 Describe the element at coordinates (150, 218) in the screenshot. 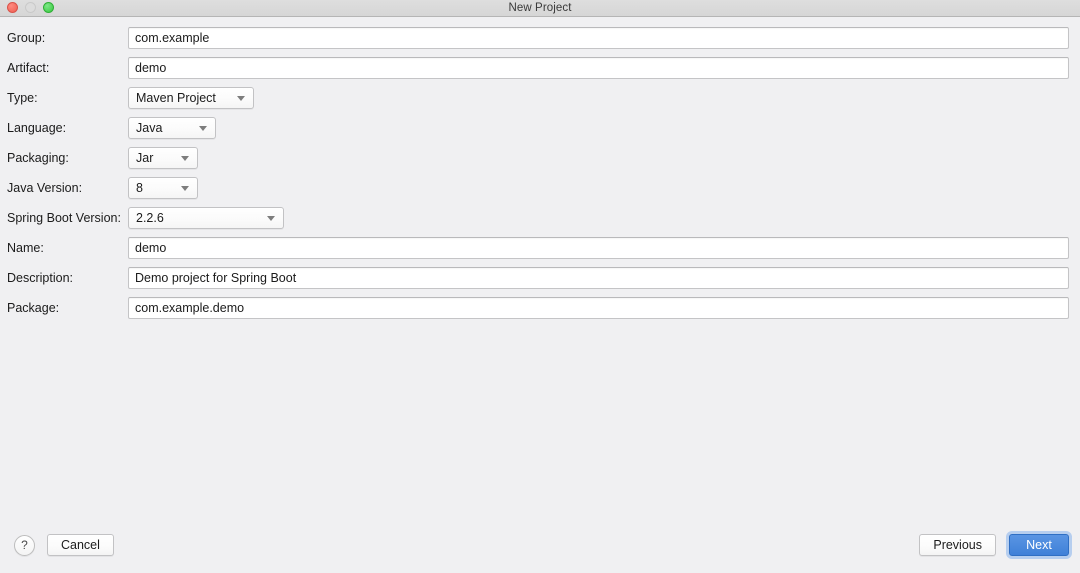

I see `spring-boot-version-select-value: 2.2.6` at that location.